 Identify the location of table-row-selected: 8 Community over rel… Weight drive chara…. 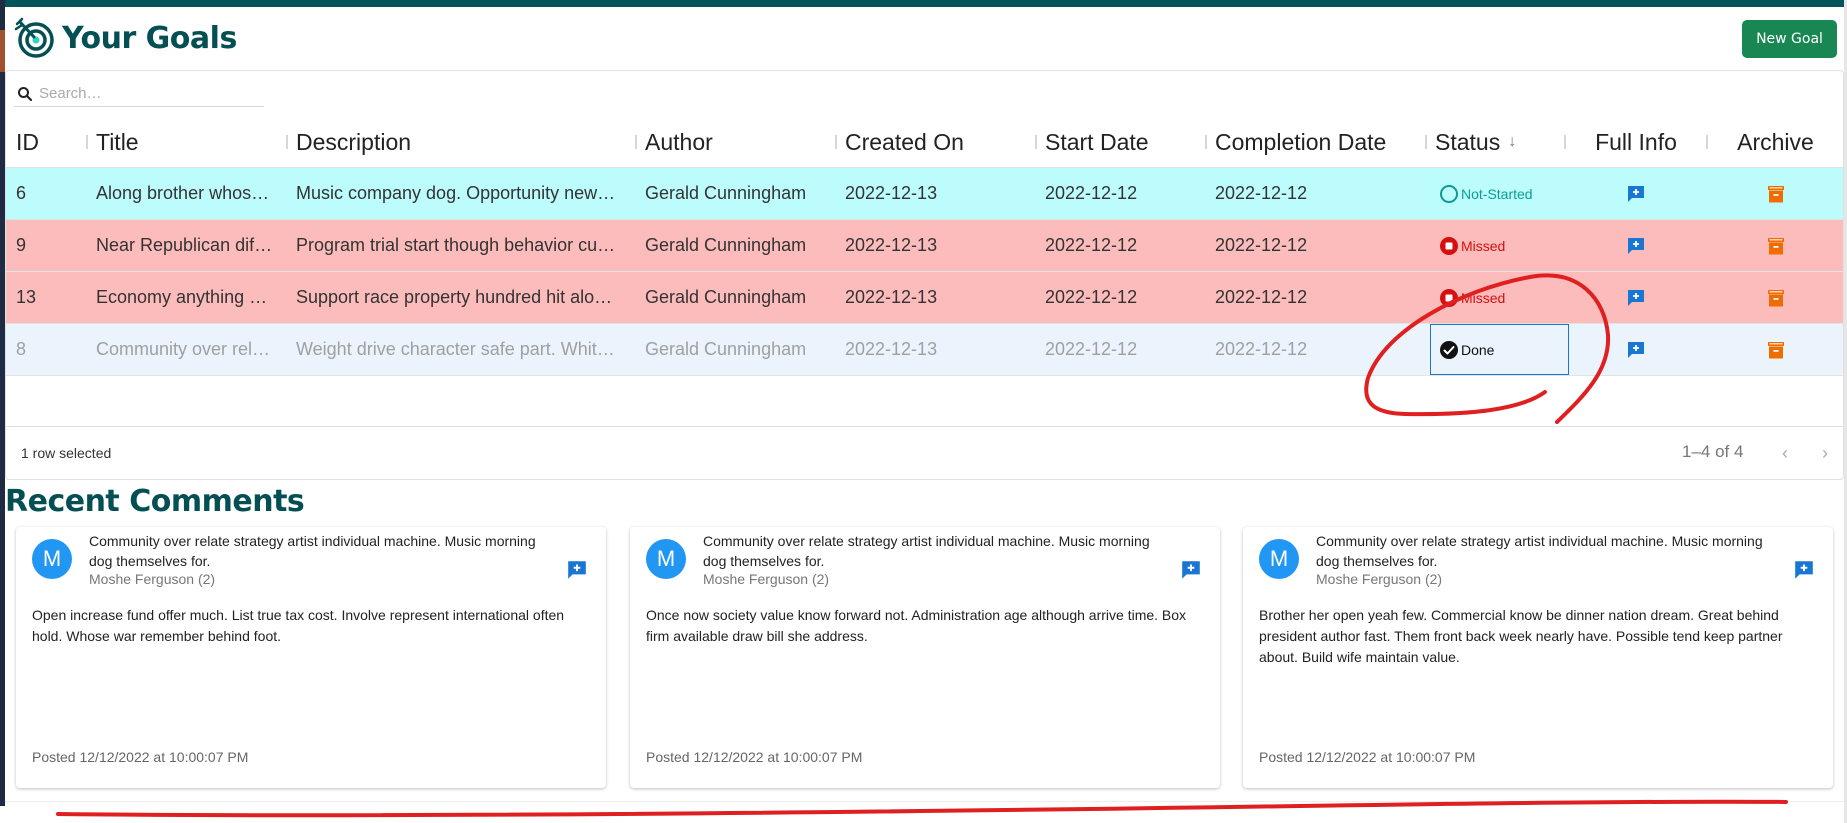
(924, 350).